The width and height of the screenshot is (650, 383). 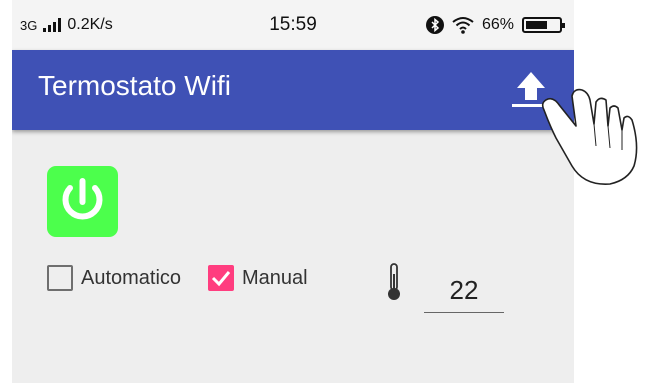 I want to click on status-right: 66%, so click(x=495, y=25).